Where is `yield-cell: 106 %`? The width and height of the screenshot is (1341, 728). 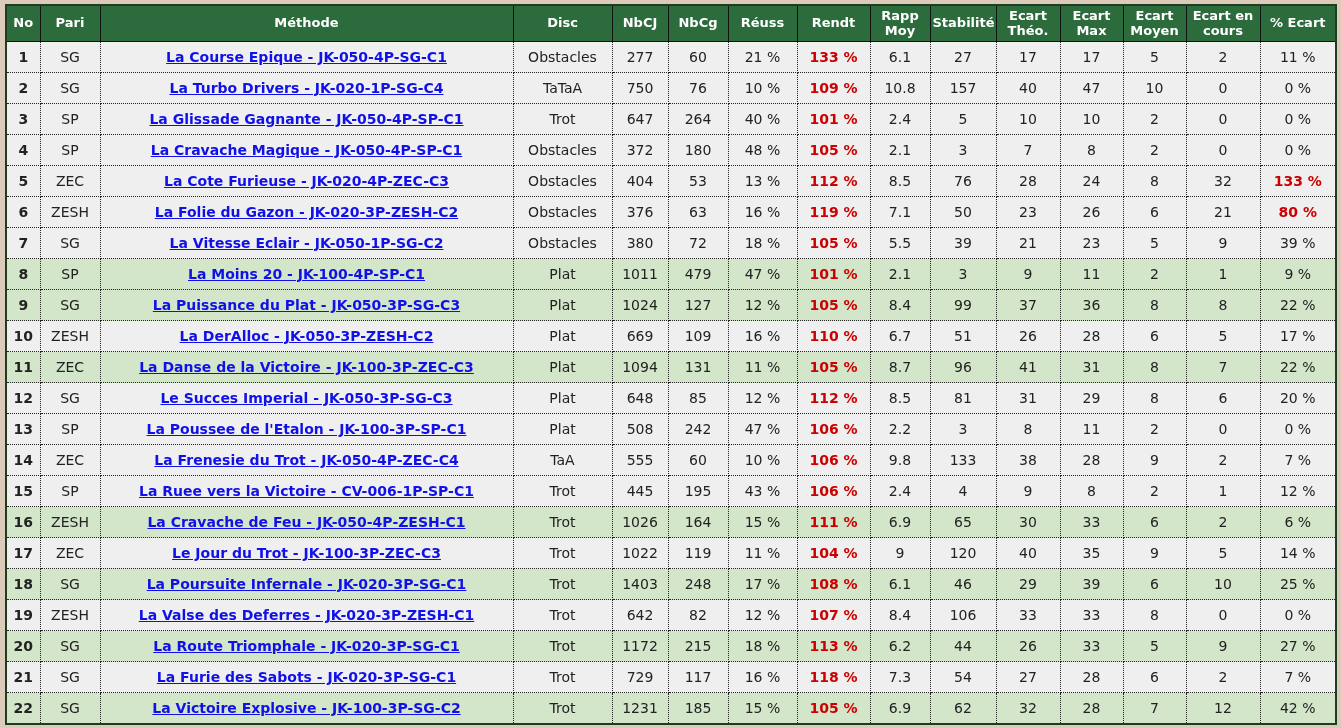
yield-cell: 106 % is located at coordinates (833, 429).